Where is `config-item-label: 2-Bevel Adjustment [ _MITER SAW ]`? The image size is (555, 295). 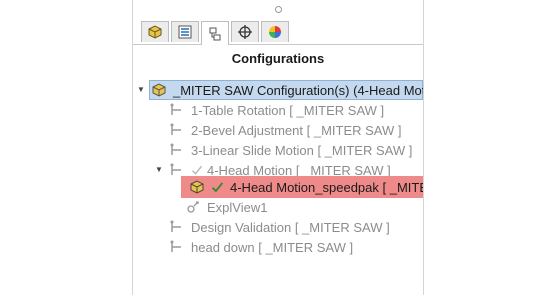 config-item-label: 2-Bevel Adjustment [ _MITER SAW ] is located at coordinates (296, 130).